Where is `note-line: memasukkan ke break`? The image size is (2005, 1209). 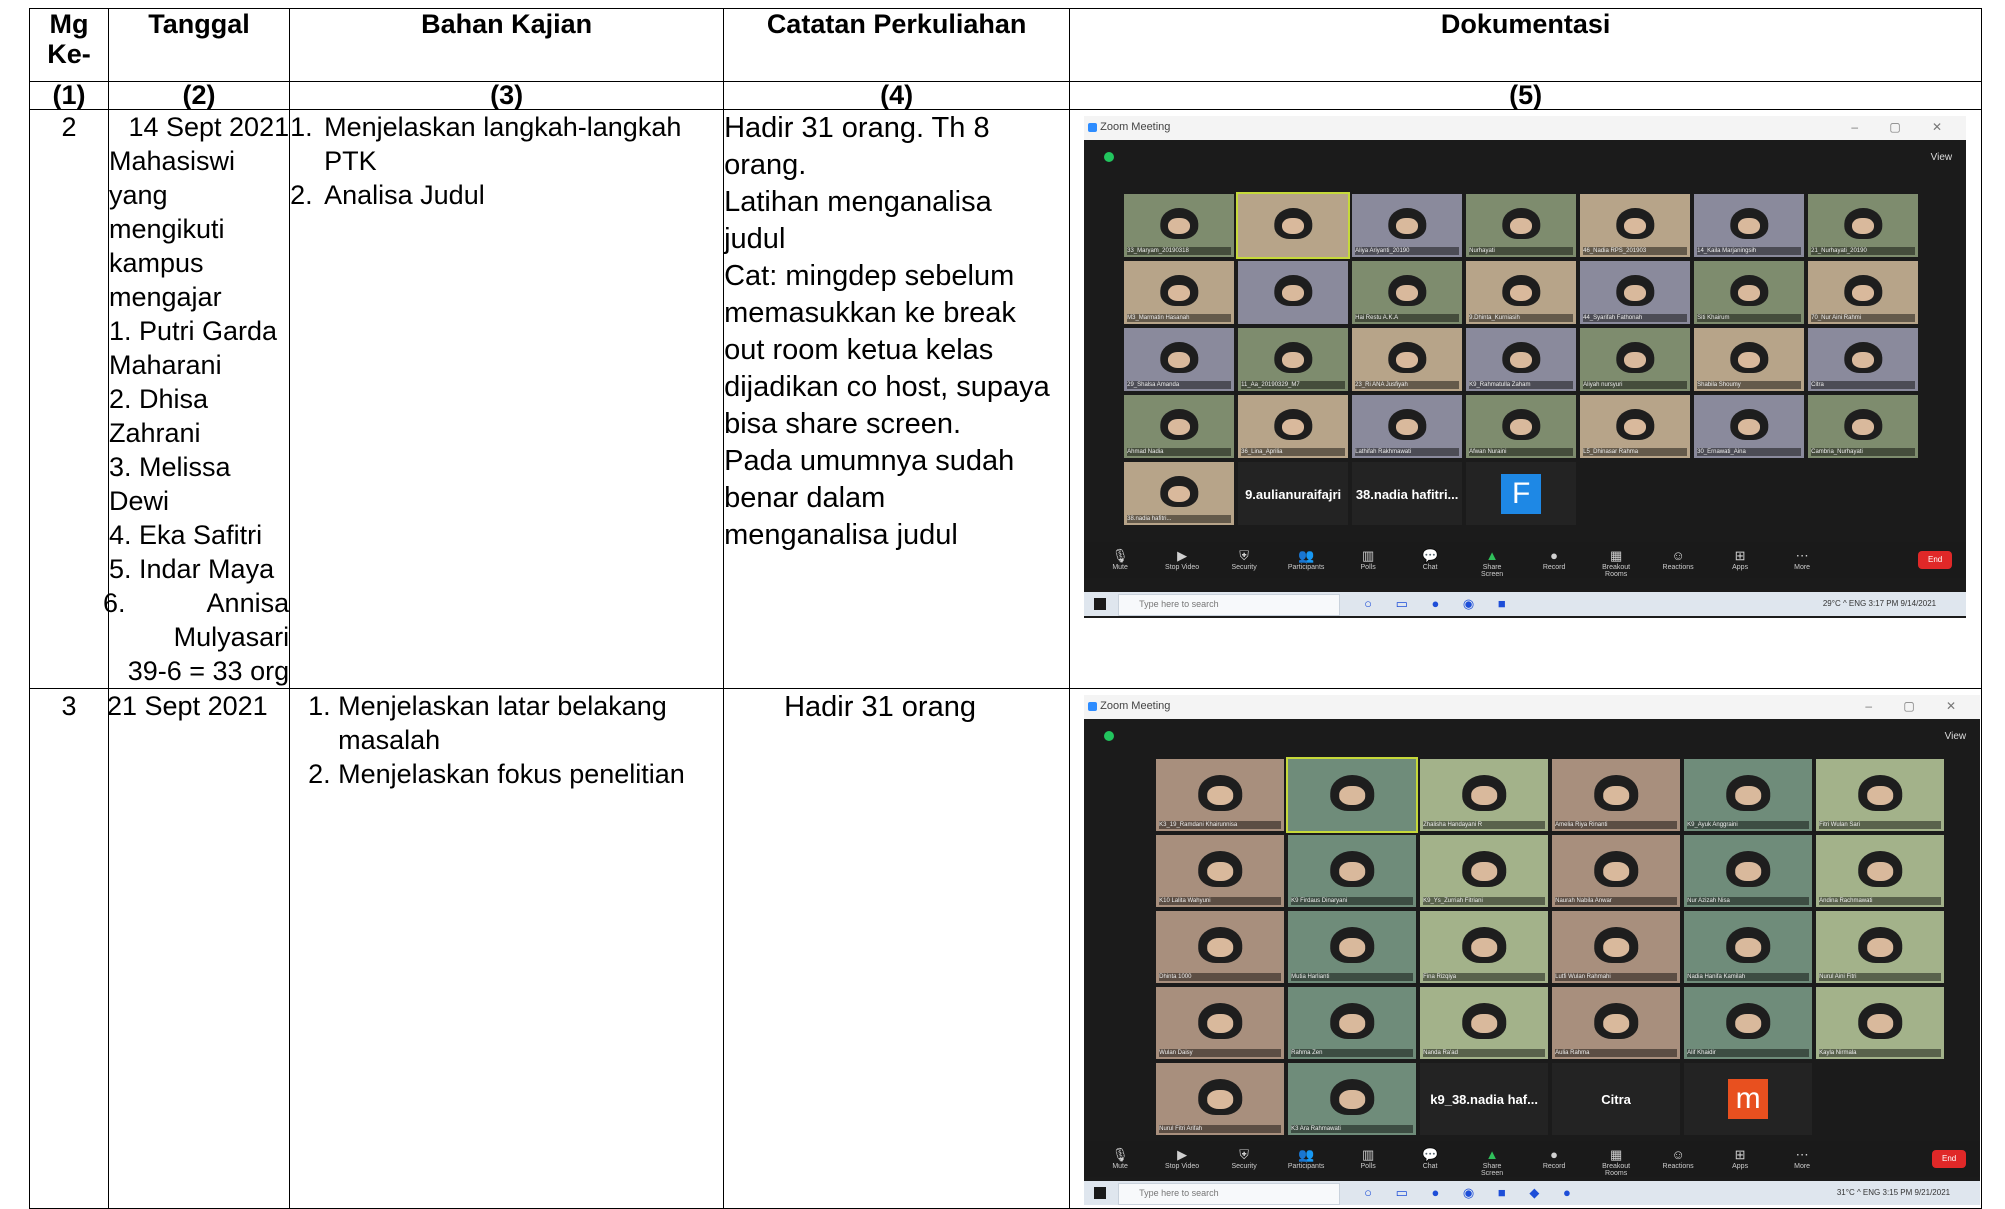
note-line: memasukkan ke break is located at coordinates (870, 313).